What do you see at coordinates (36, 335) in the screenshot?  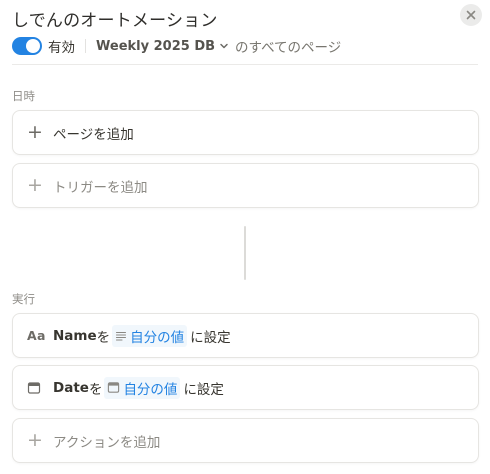 I see `text-property-icon: Aa` at bounding box center [36, 335].